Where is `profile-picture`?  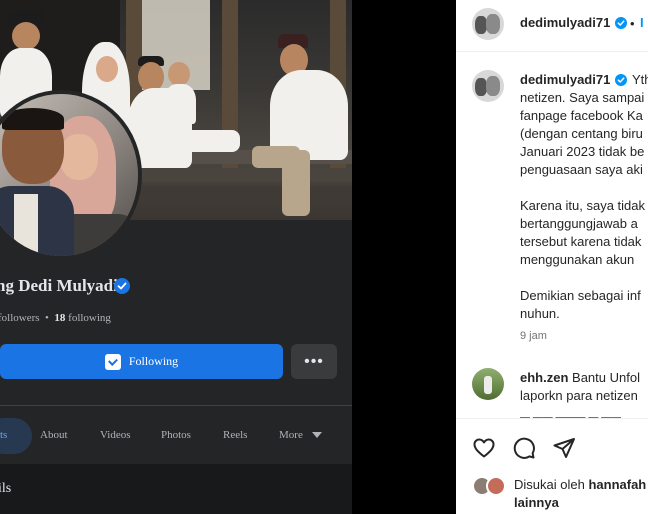
profile-picture is located at coordinates (71, 175).